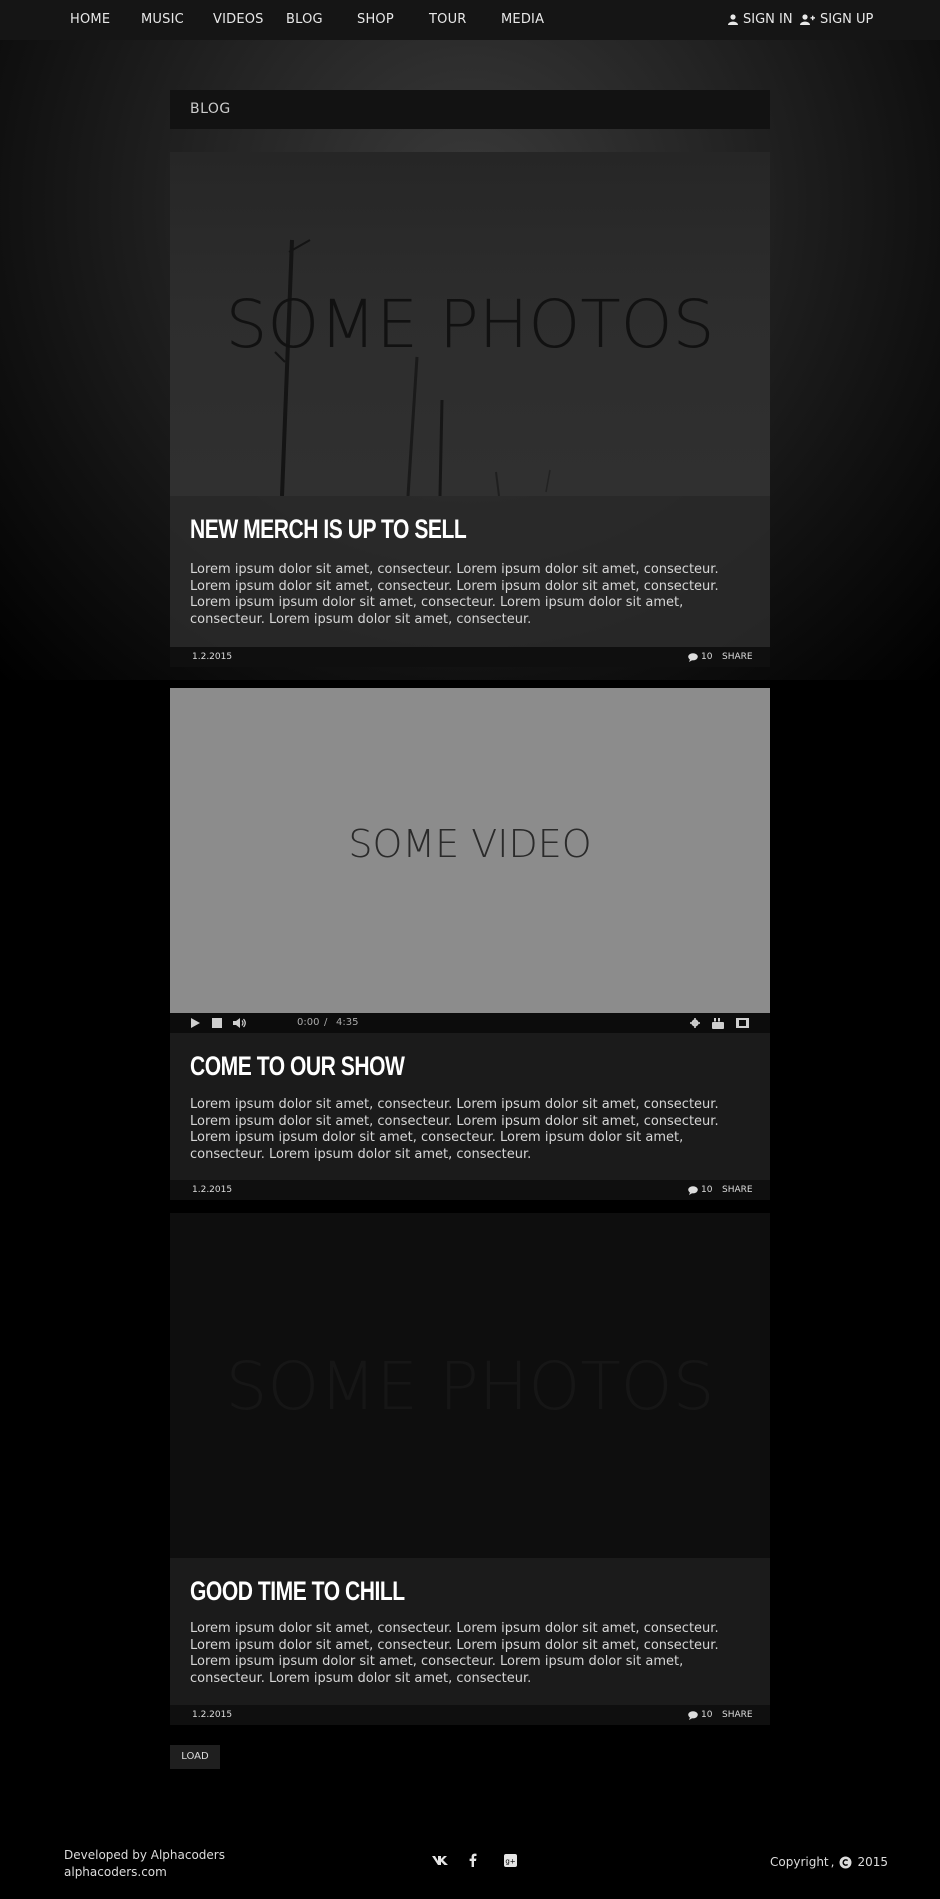 The image size is (940, 1899). Describe the element at coordinates (210, 109) in the screenshot. I see `page-title: BLOG` at that location.